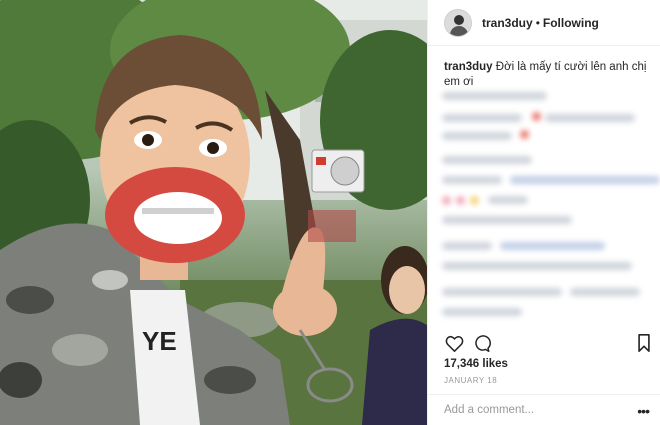 This screenshot has width=660, height=425. Describe the element at coordinates (468, 67) in the screenshot. I see `caption-username: tran3duy` at that location.